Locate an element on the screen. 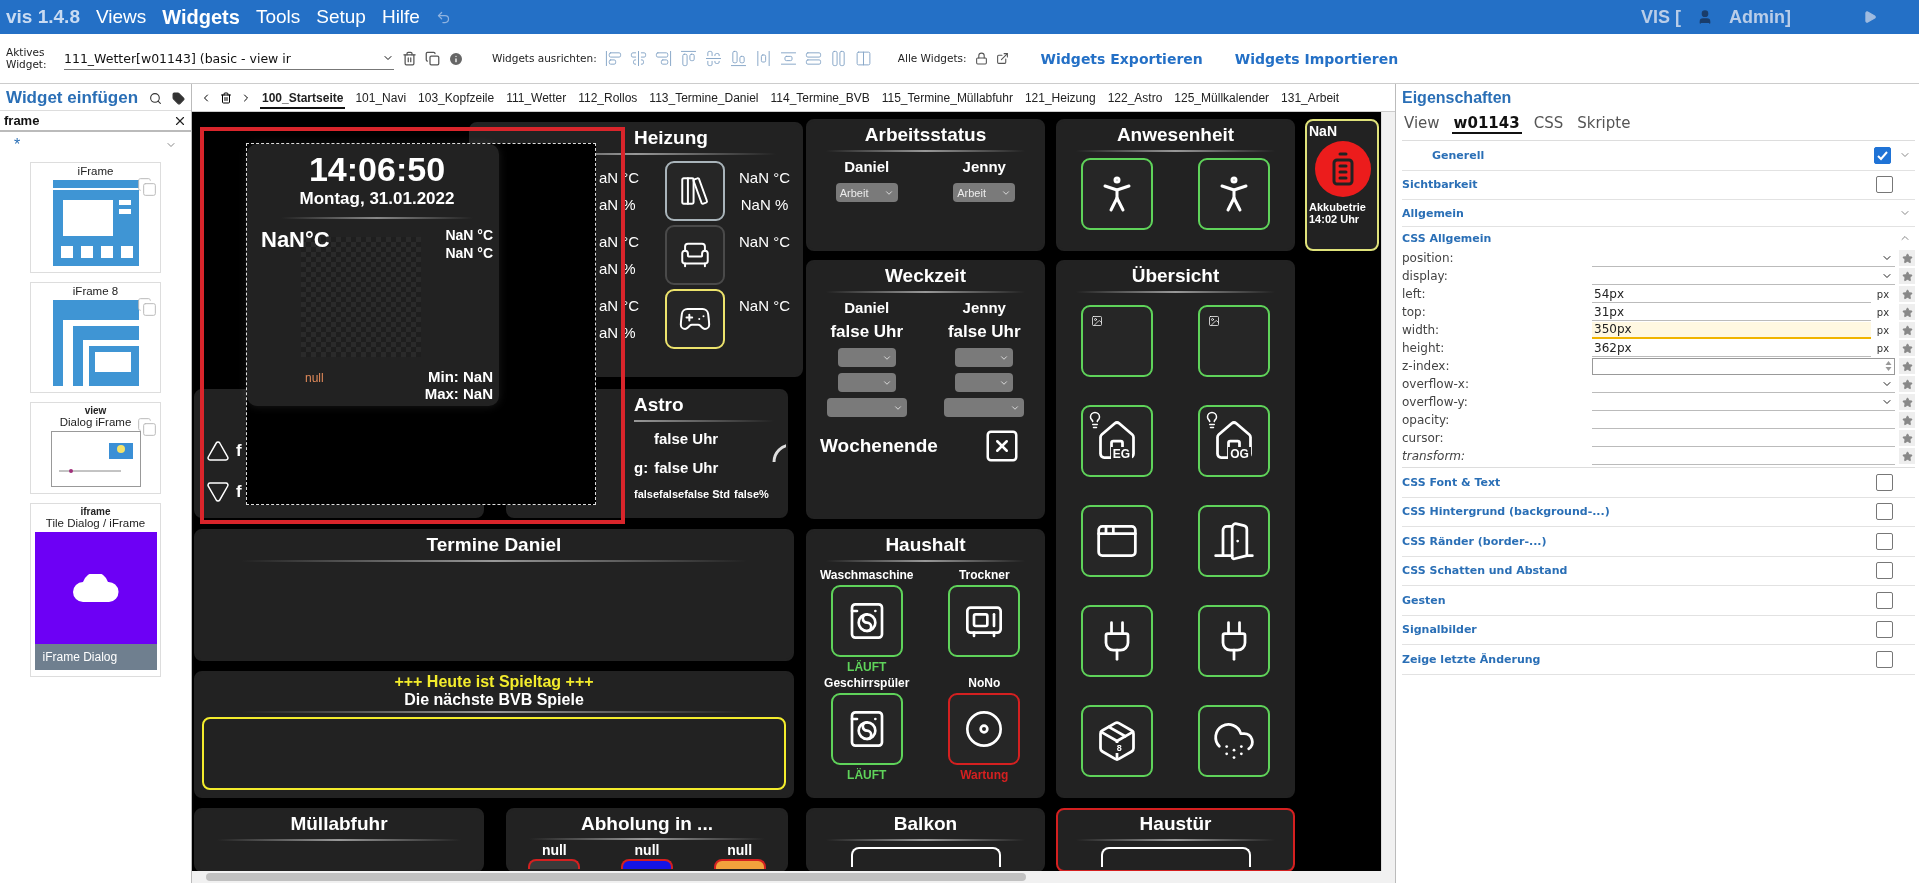 The width and height of the screenshot is (1919, 883). status-tile: EG is located at coordinates (1116, 441).